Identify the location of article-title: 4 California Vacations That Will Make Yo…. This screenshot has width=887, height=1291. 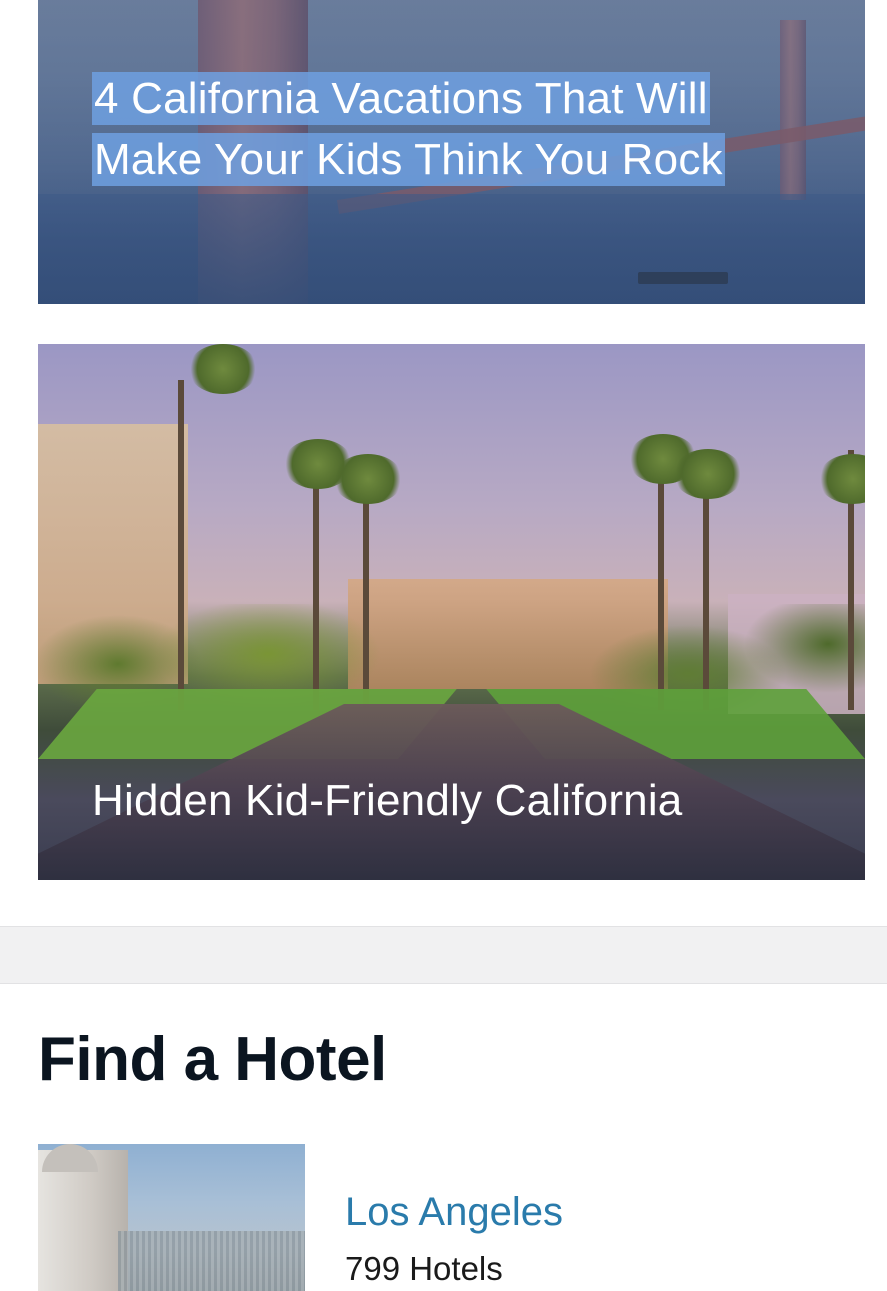
(442, 129).